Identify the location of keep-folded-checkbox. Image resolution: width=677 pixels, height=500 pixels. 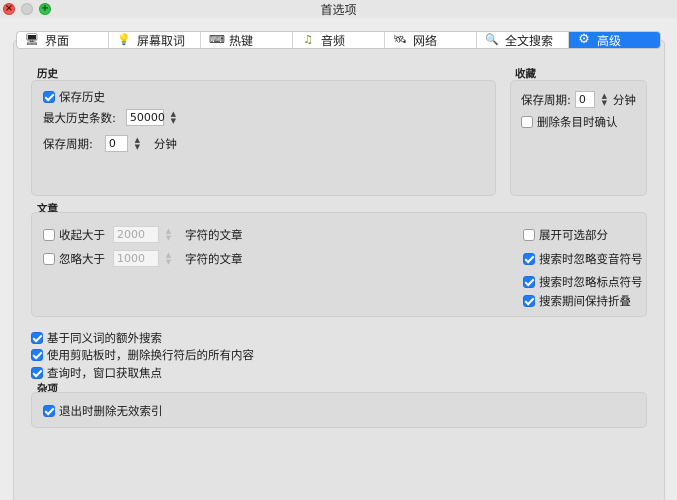
(529, 301).